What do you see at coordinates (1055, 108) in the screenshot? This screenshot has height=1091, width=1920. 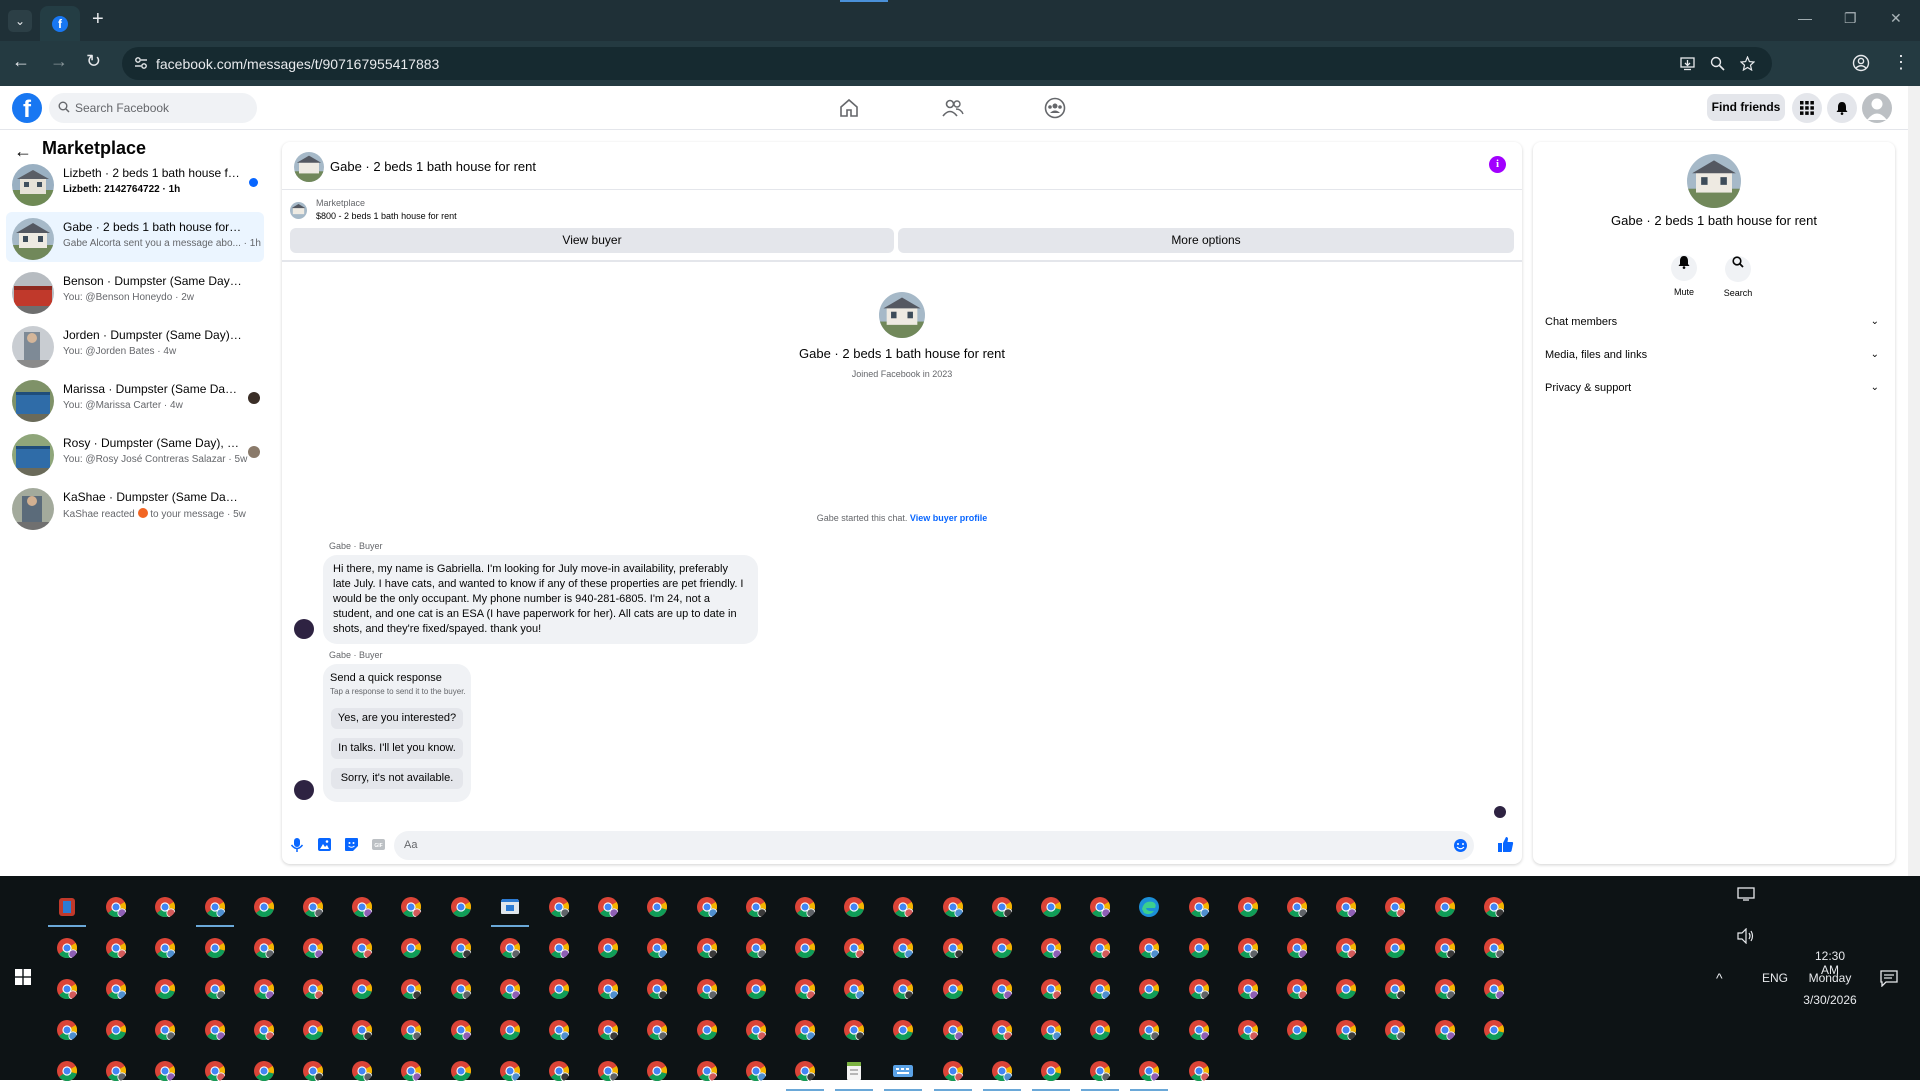 I see `groups-icon` at bounding box center [1055, 108].